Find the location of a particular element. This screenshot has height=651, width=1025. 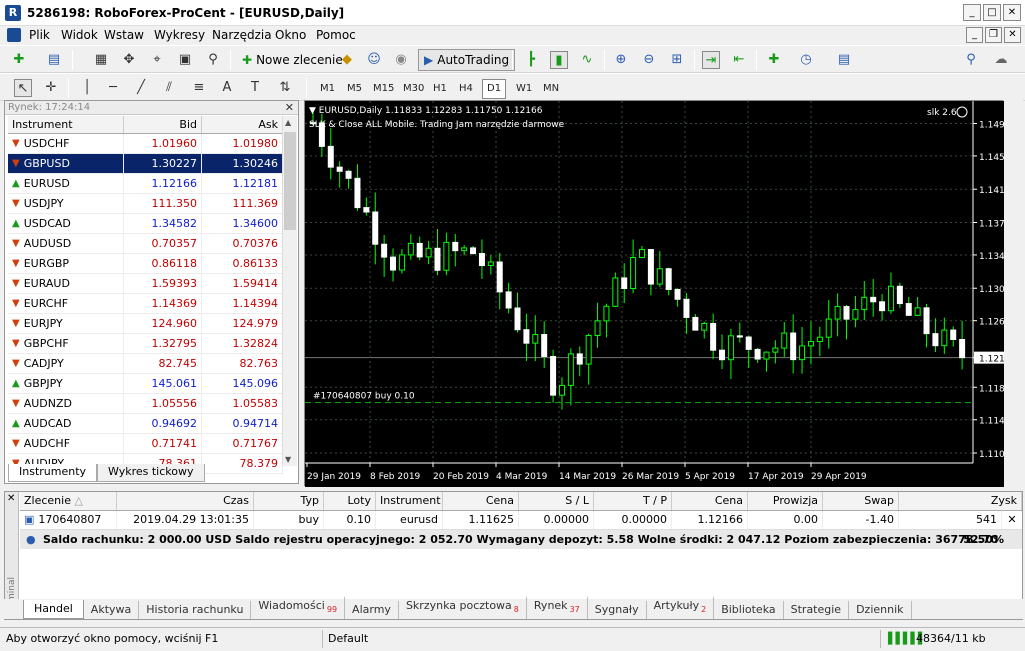

bar-chart-icon: ┣ is located at coordinates (531, 60).